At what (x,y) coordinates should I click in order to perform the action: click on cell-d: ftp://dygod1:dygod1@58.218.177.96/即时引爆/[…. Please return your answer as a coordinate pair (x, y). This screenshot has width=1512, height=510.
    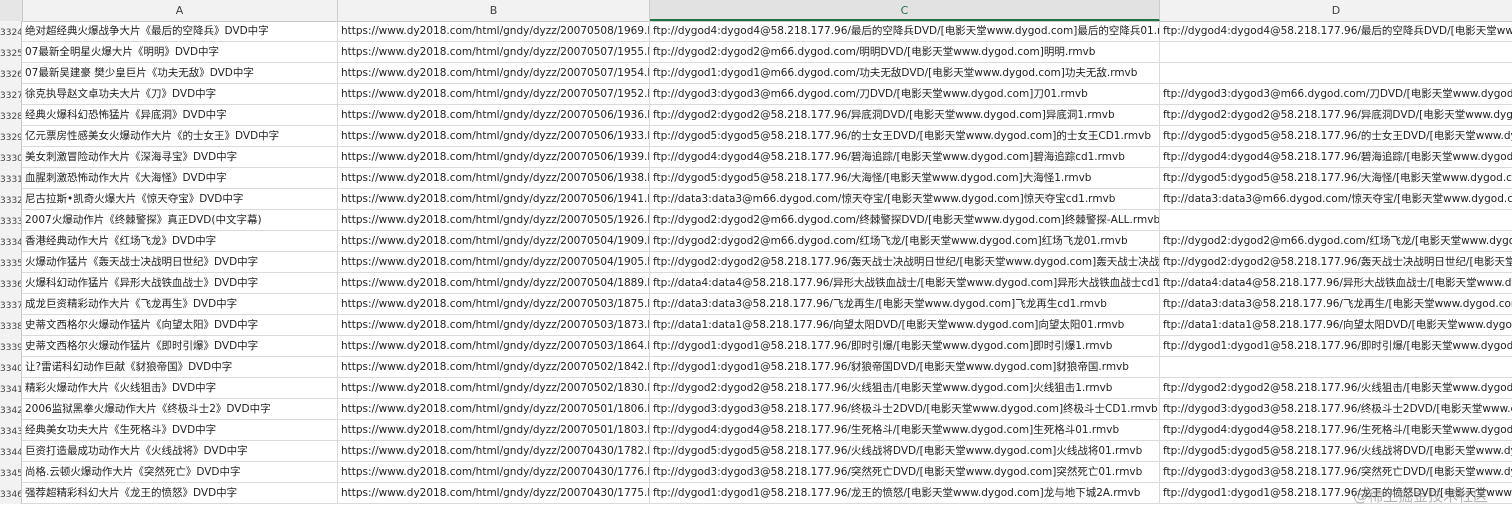
    Looking at the image, I should click on (1336, 346).